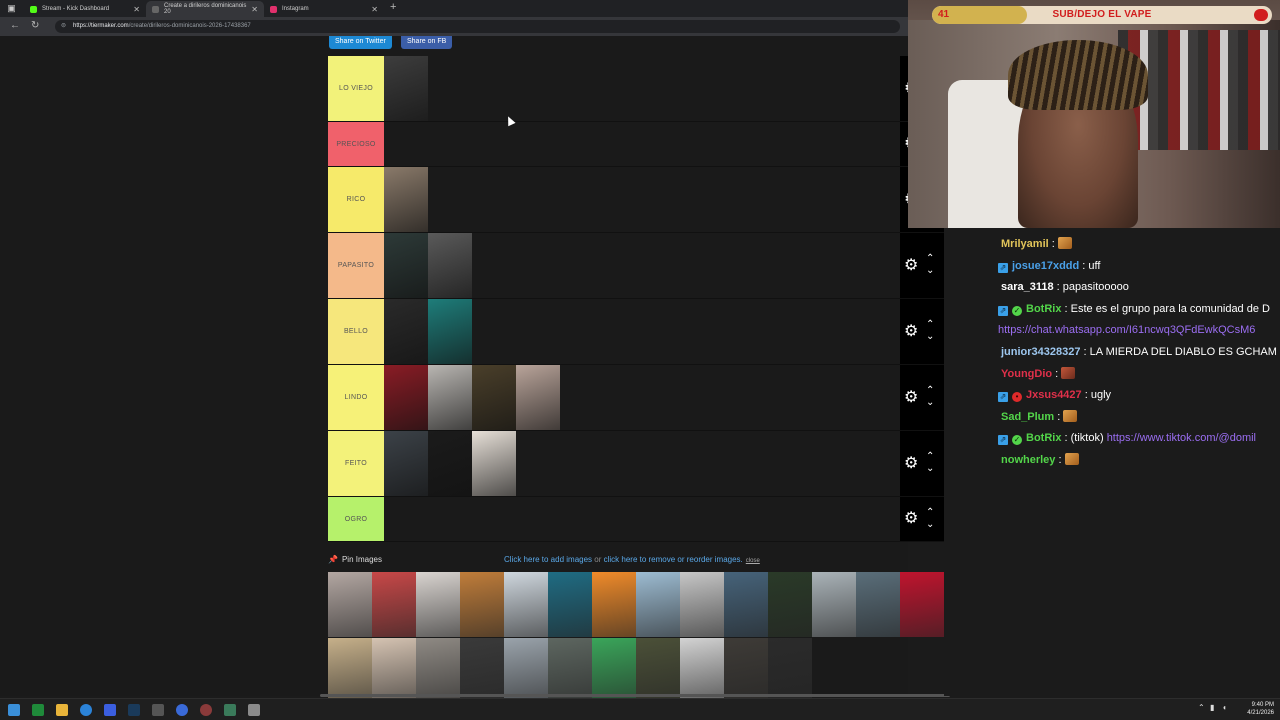 The height and width of the screenshot is (720, 1280). Describe the element at coordinates (14, 710) in the screenshot. I see `start-icon` at that location.